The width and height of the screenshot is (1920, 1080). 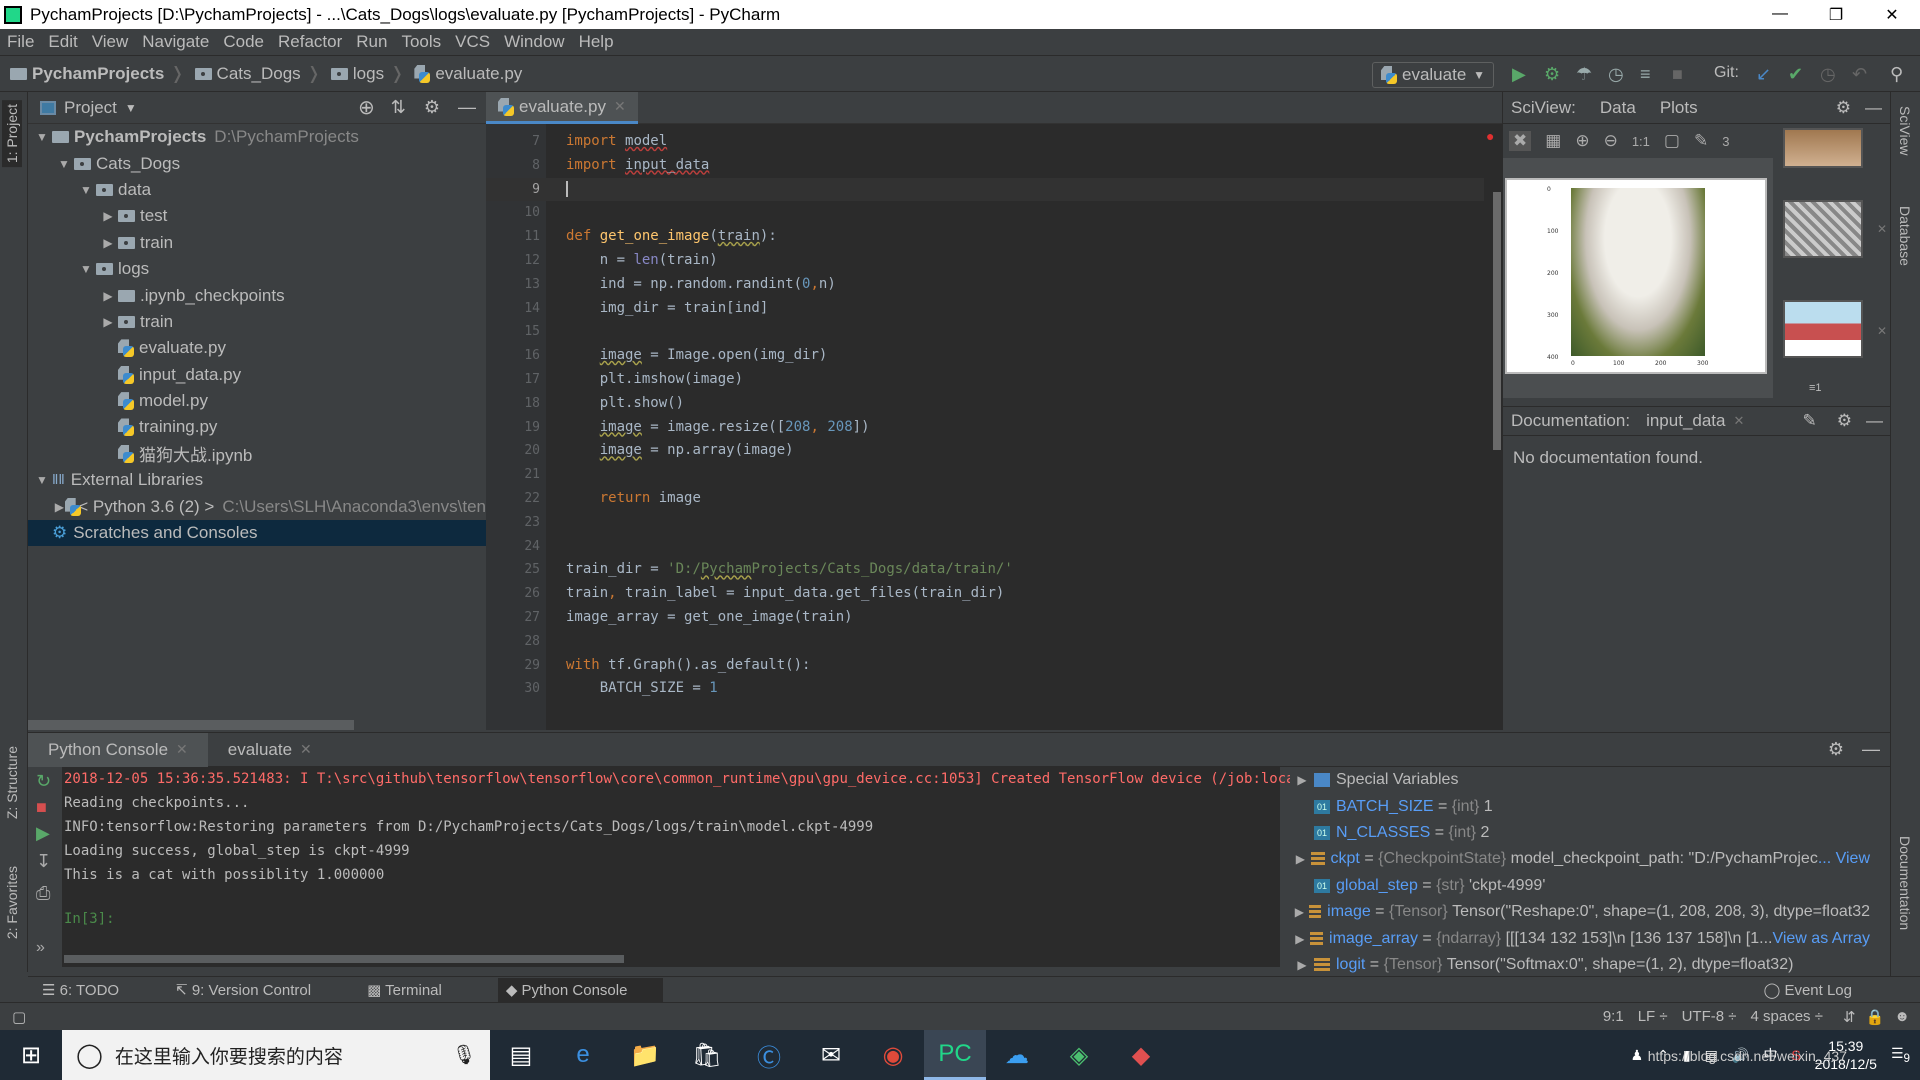 What do you see at coordinates (421, 42) in the screenshot?
I see `menu-tools: Tools` at bounding box center [421, 42].